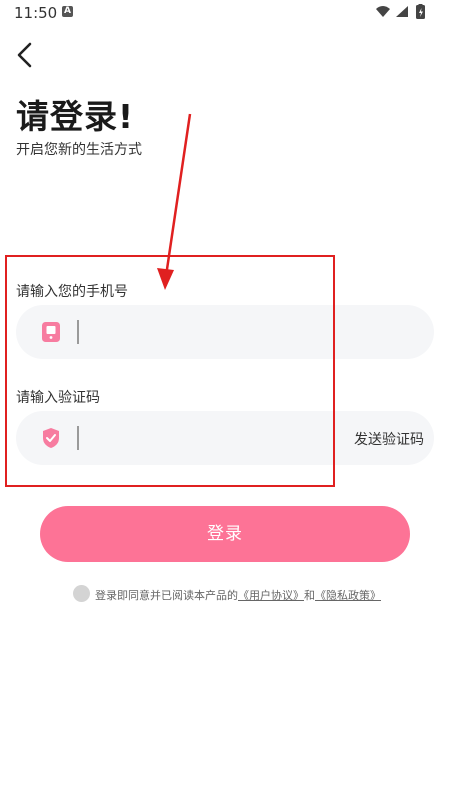 This screenshot has width=450, height=800. What do you see at coordinates (309, 595) in the screenshot?
I see `agreement-and: 和` at bounding box center [309, 595].